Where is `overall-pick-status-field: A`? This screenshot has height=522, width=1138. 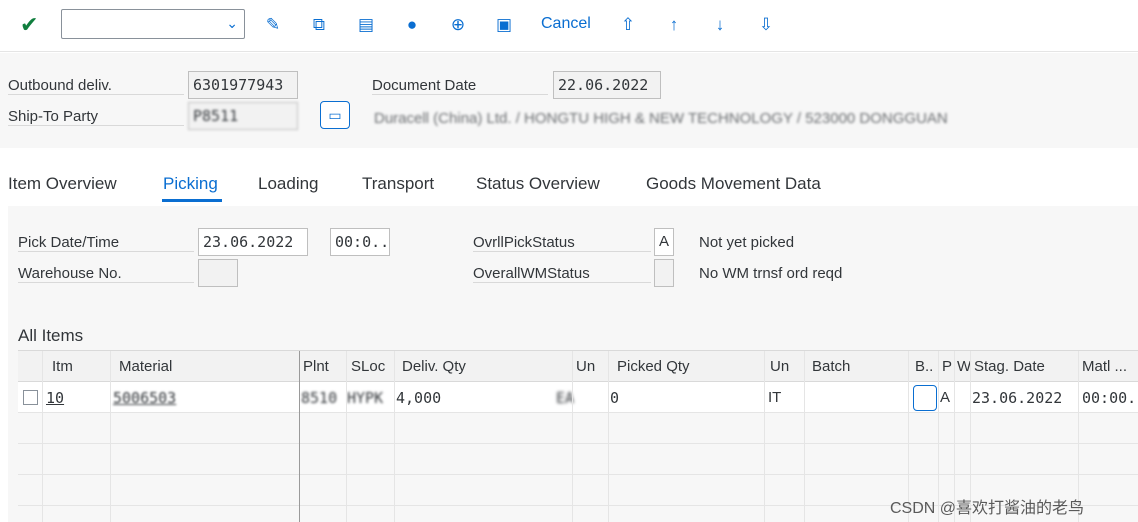 overall-pick-status-field: A is located at coordinates (664, 242).